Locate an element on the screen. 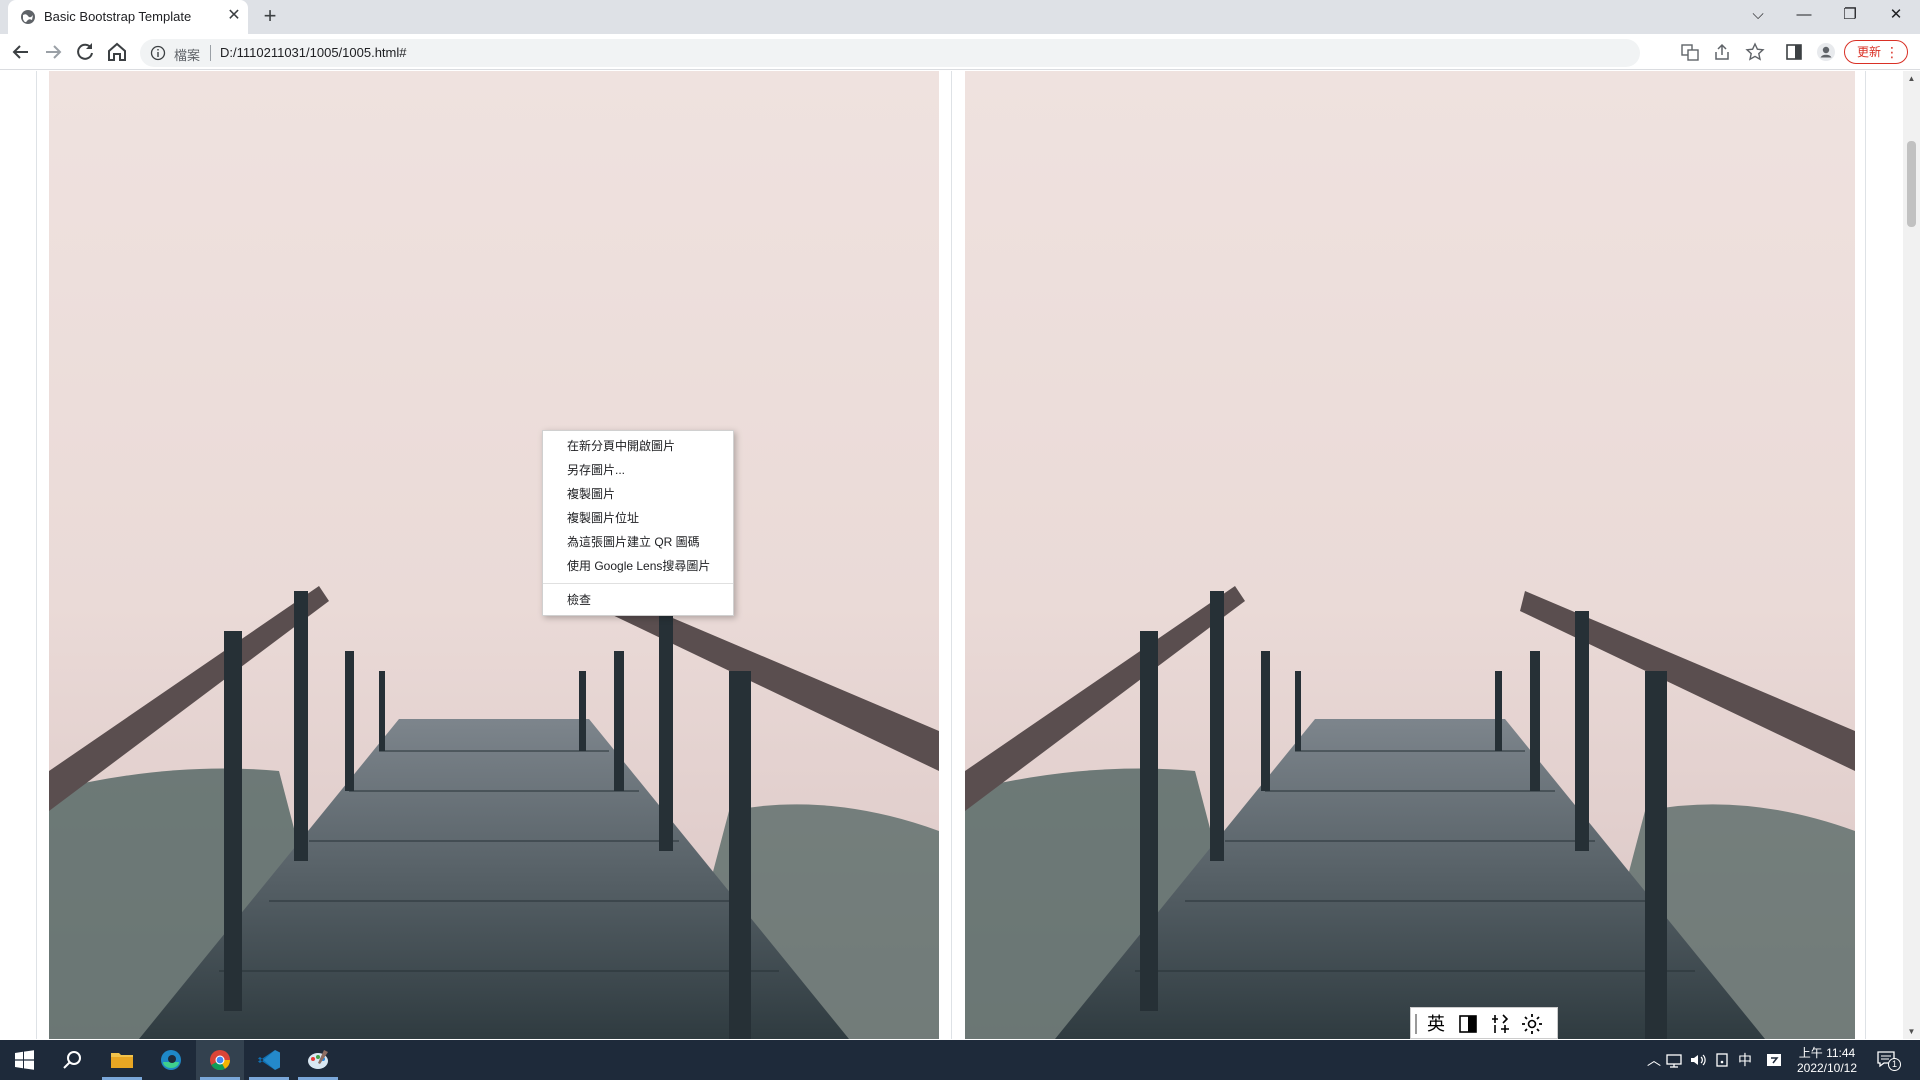 This screenshot has height=1085, width=1920. close-window-button: ✕ is located at coordinates (1896, 15).